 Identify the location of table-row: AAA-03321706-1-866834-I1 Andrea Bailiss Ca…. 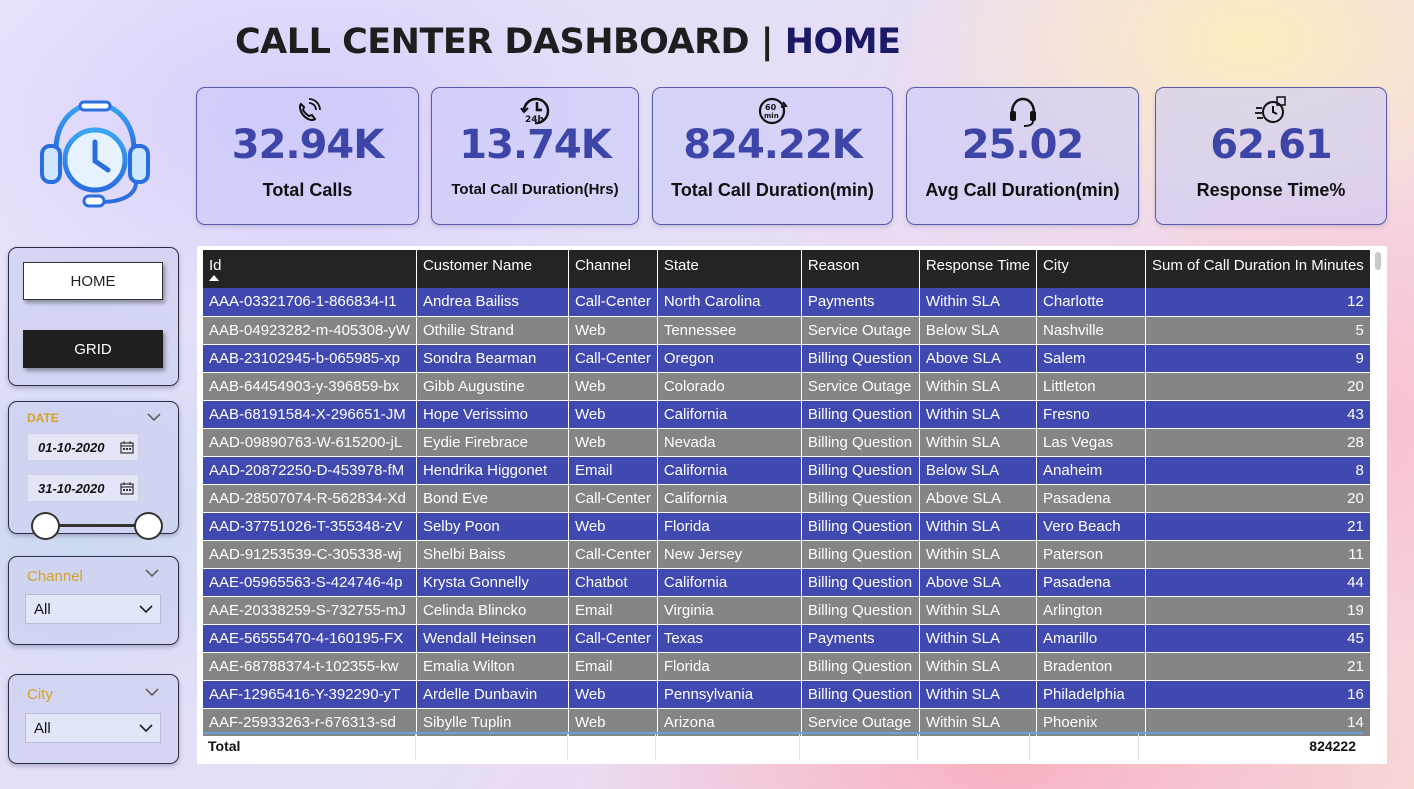
(787, 302).